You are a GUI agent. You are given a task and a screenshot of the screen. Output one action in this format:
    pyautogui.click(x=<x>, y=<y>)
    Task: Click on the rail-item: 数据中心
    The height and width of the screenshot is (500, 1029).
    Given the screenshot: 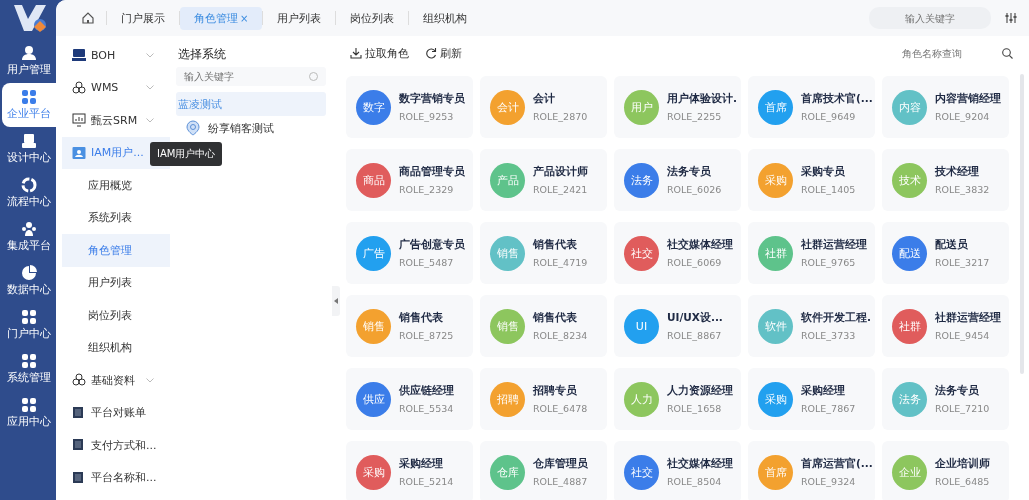 What is the action you would take?
    pyautogui.click(x=29, y=281)
    